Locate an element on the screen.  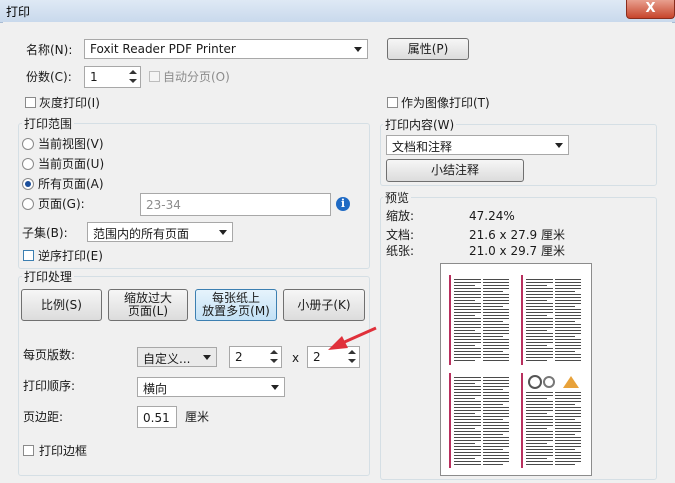
radio-pages is located at coordinates (28, 204).